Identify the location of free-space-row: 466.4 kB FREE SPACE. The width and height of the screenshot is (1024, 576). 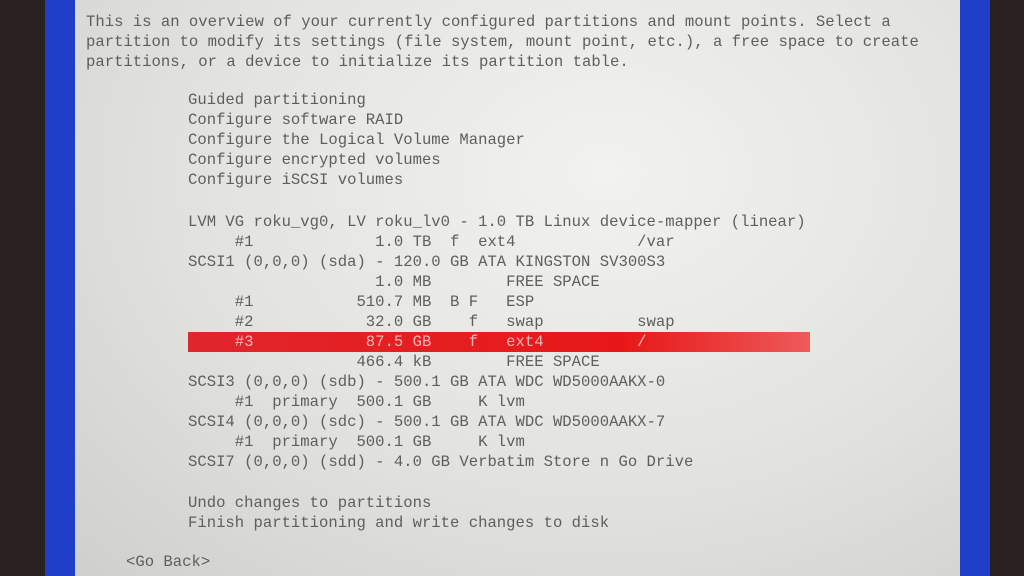
(393, 362).